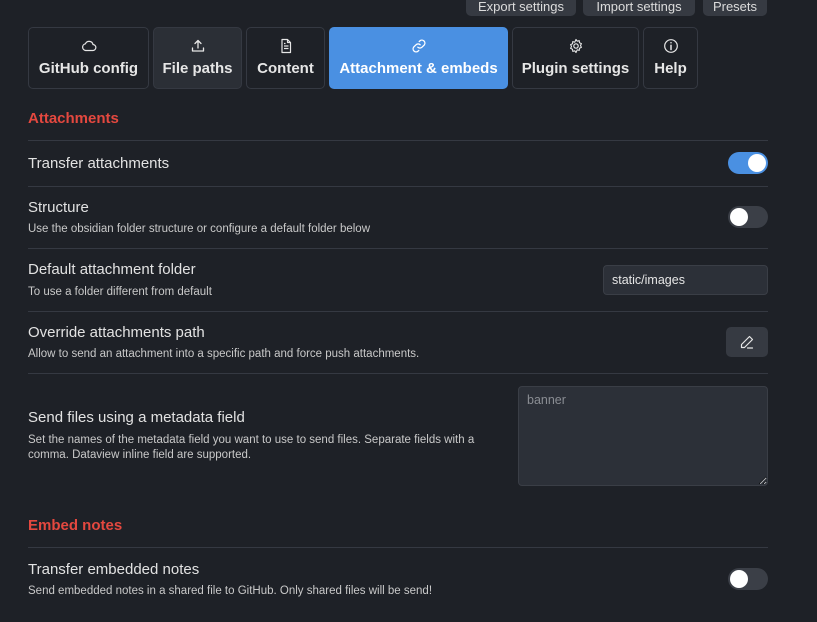 The width and height of the screenshot is (817, 622). Describe the element at coordinates (88, 68) in the screenshot. I see `tab-label: GitHub config` at that location.